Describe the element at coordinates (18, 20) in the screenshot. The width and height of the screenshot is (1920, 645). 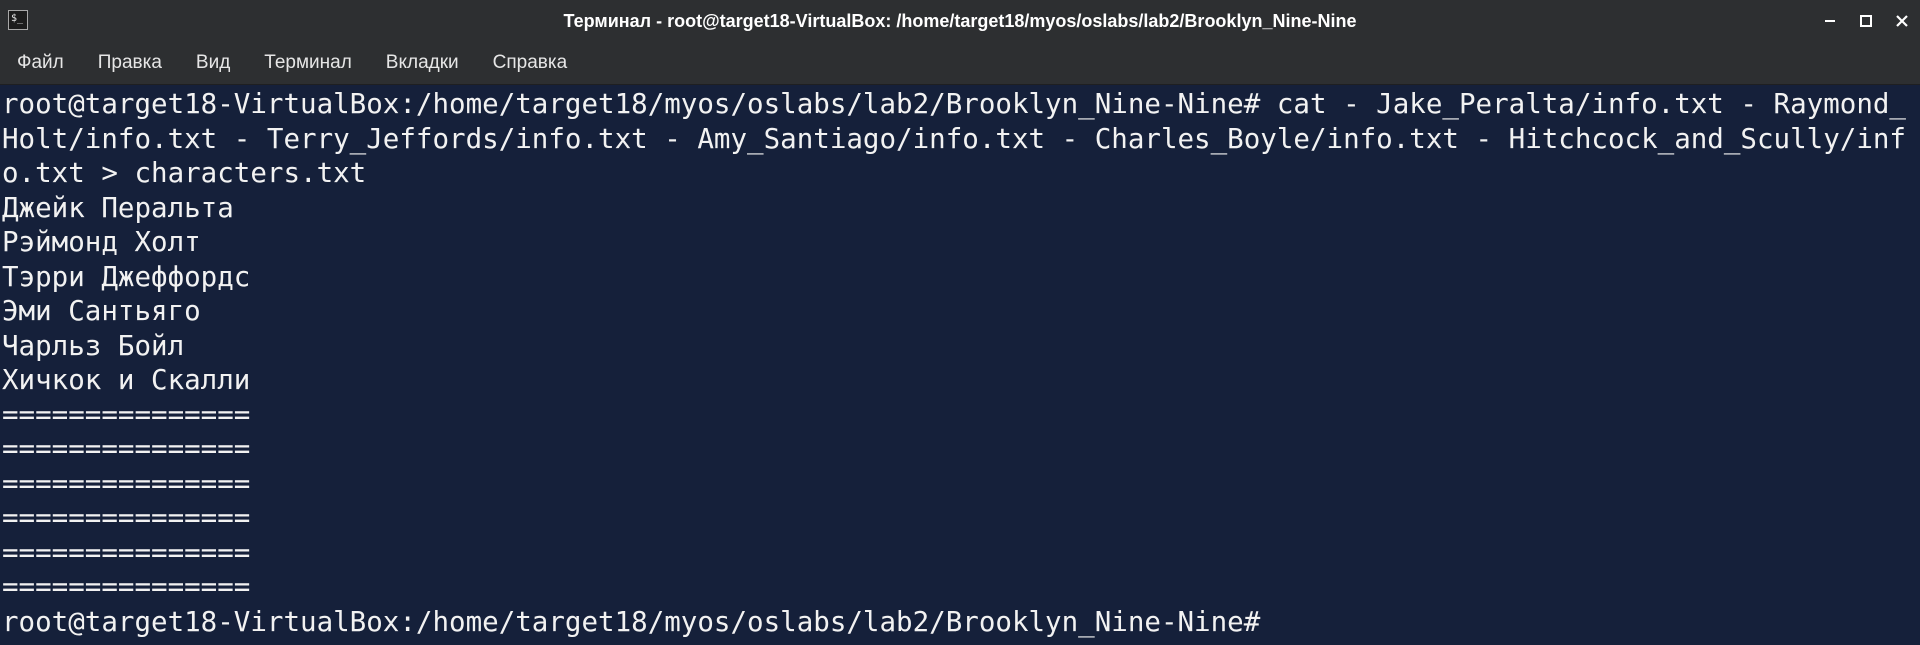
I see `terminal-icon: $_` at that location.